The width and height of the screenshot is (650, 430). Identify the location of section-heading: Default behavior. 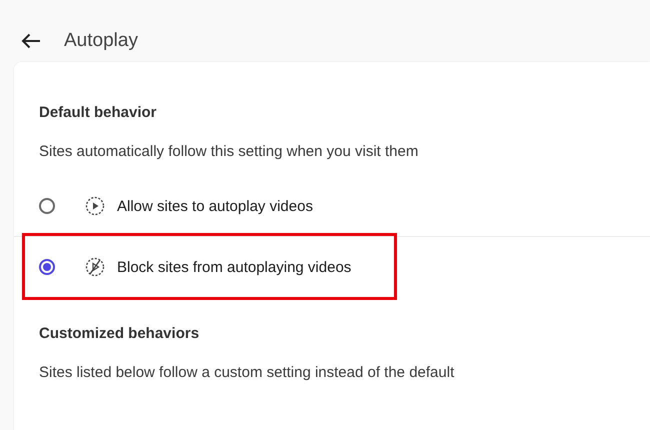
(98, 112).